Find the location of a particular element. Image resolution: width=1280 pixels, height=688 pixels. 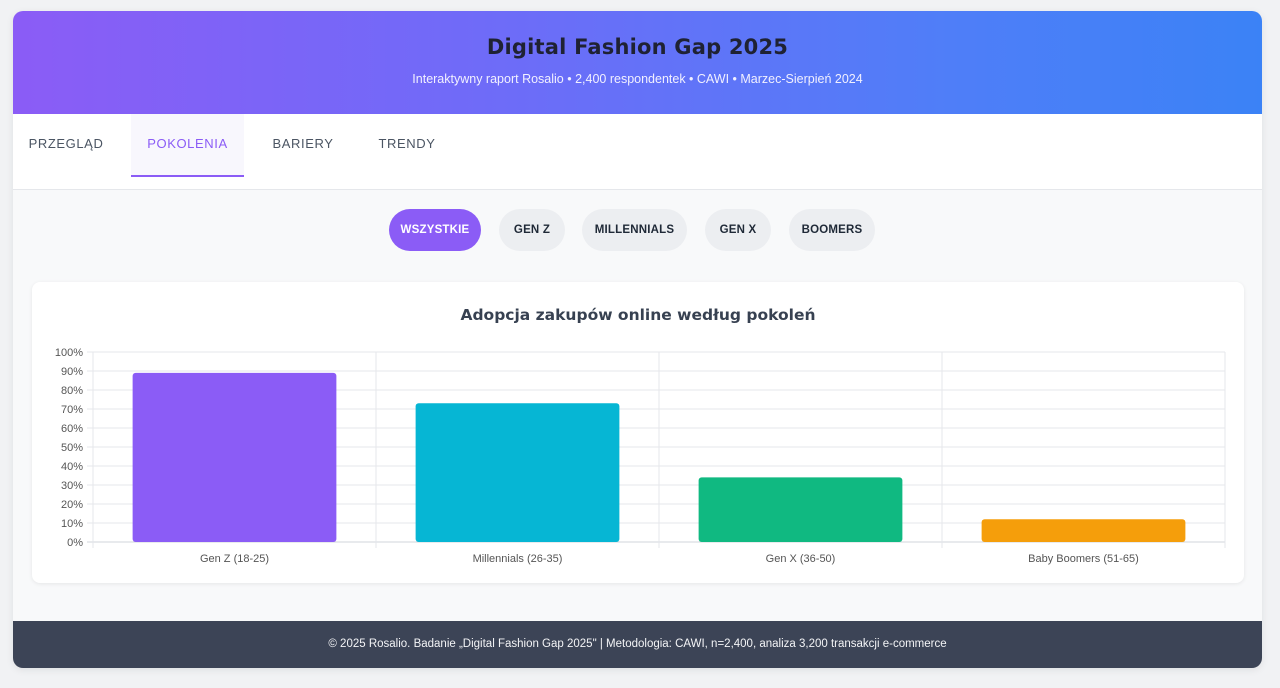

y-tick-label: 30% is located at coordinates (72, 486).